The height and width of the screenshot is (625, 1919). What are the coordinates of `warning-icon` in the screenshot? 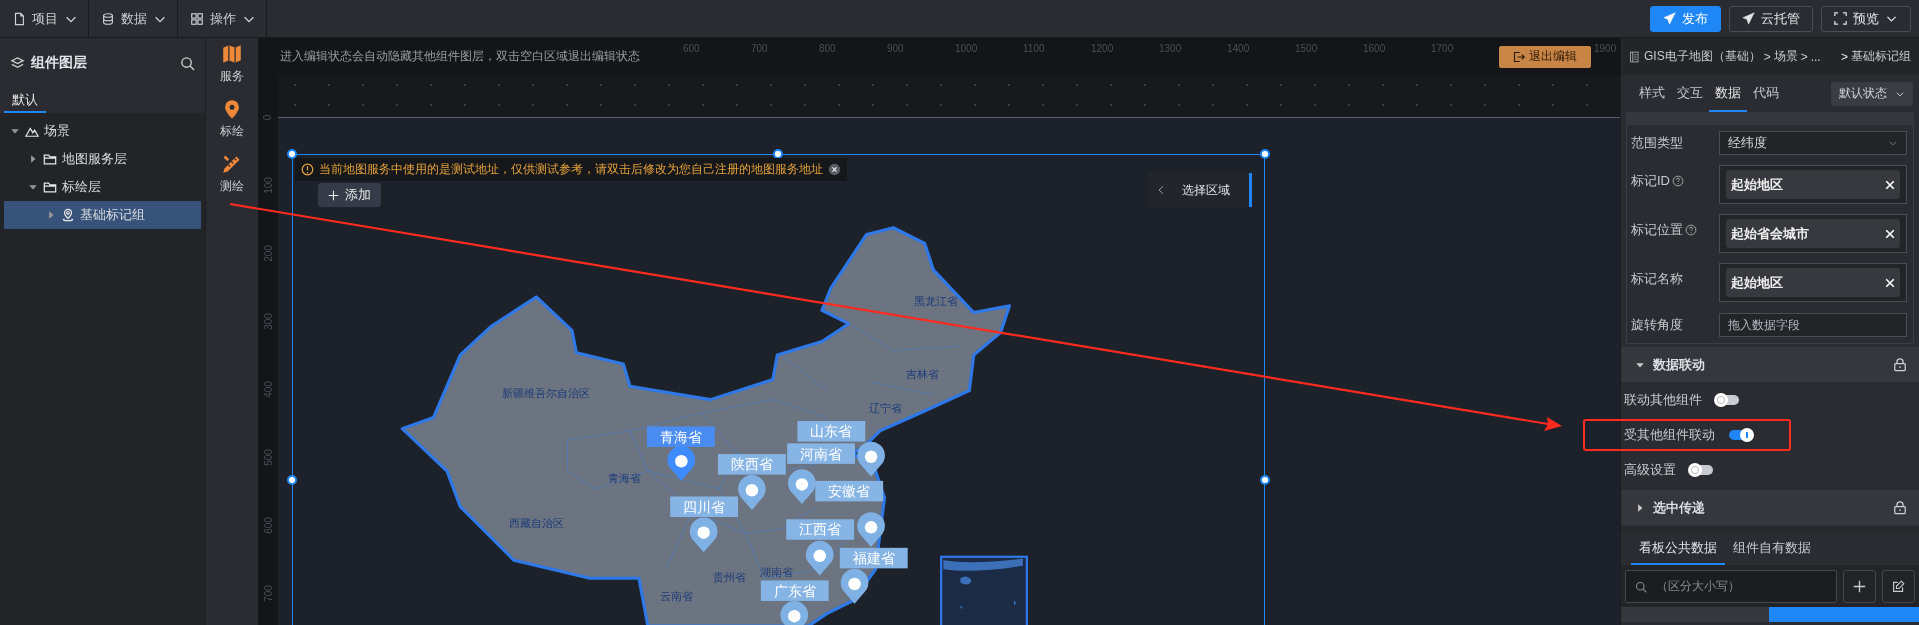 It's located at (307, 169).